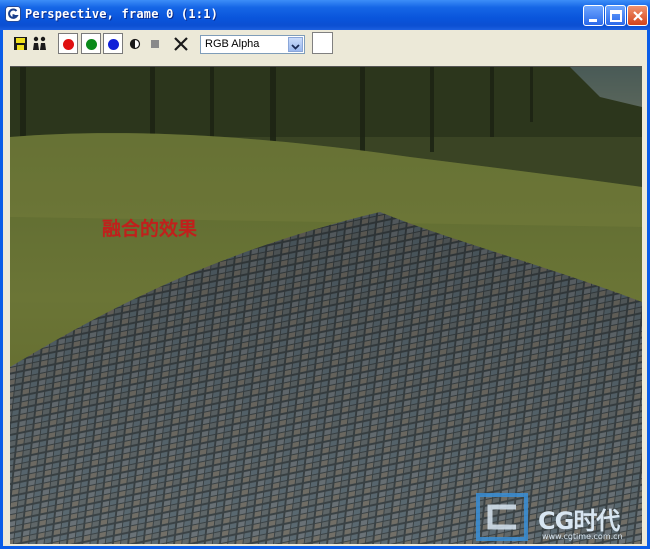  I want to click on red-channel-icon, so click(68, 44).